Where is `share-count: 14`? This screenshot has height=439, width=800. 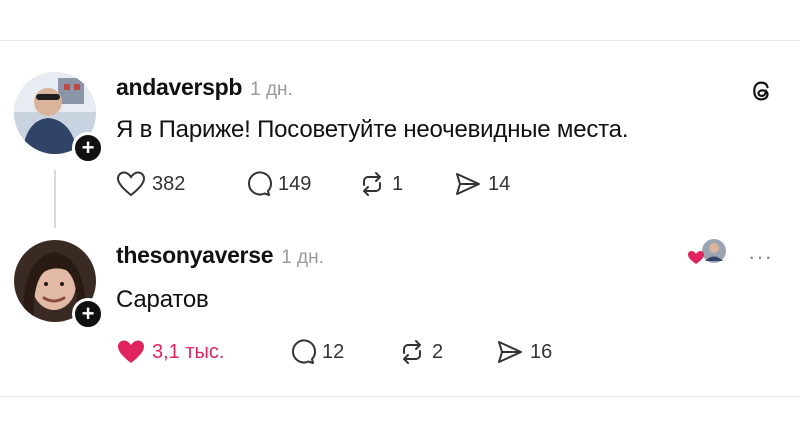
share-count: 14 is located at coordinates (499, 183).